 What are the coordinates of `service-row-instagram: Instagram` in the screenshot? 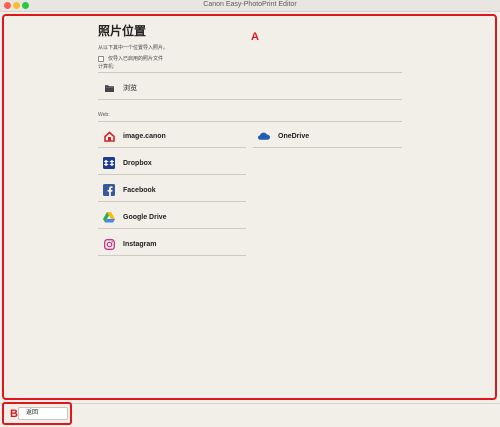 It's located at (172, 244).